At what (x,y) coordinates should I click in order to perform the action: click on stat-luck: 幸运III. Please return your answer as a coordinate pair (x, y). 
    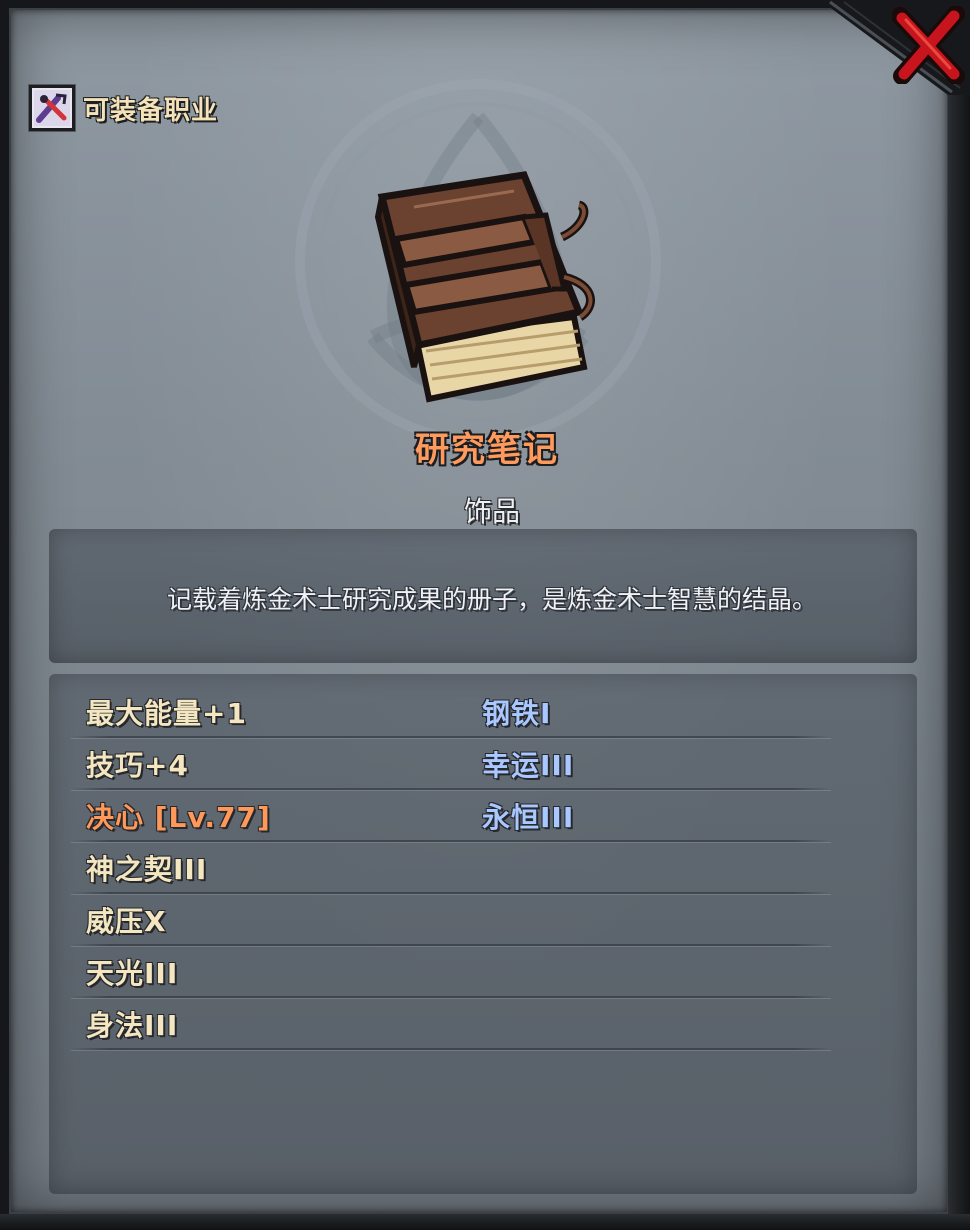
    Looking at the image, I should click on (528, 765).